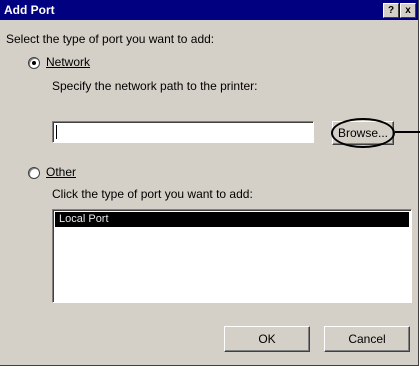 Image resolution: width=420 pixels, height=367 pixels. What do you see at coordinates (34, 173) in the screenshot?
I see `other-radio` at bounding box center [34, 173].